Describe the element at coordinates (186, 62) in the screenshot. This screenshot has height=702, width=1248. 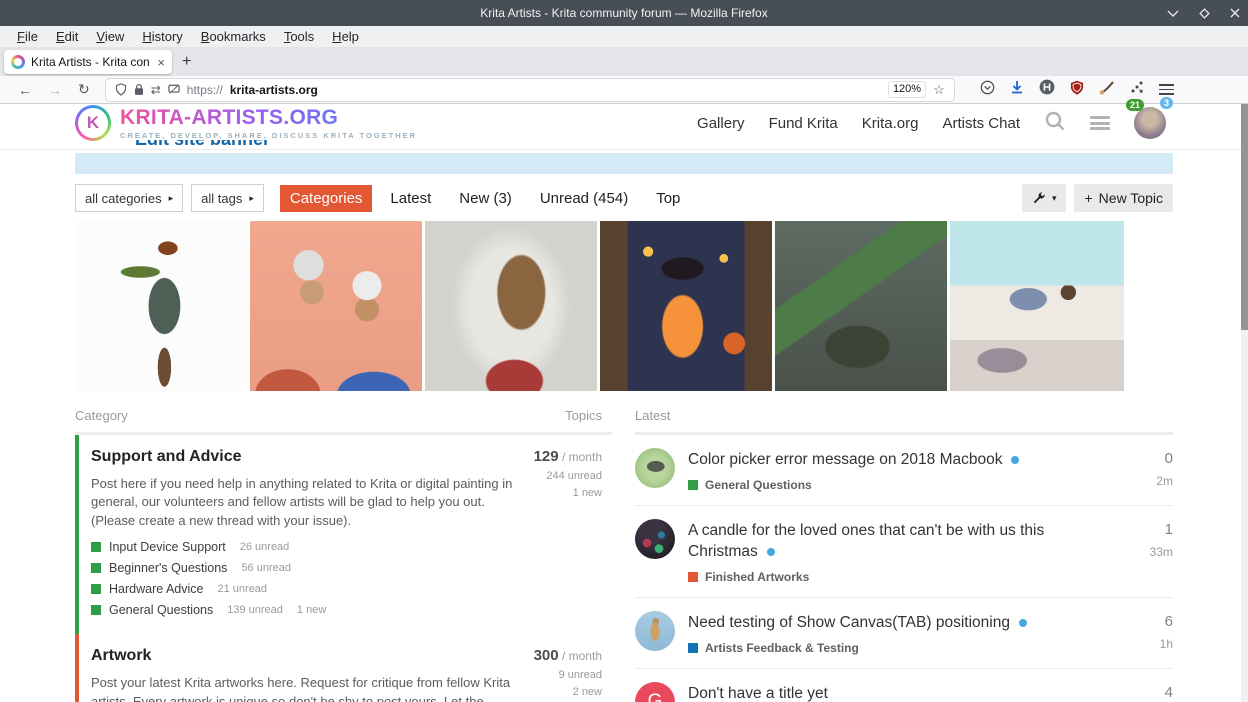
I see `new-tab-button: +` at that location.